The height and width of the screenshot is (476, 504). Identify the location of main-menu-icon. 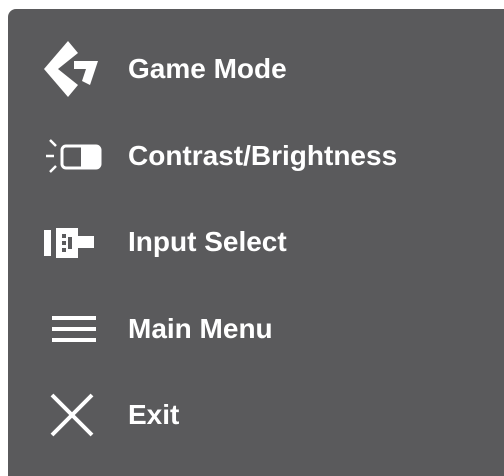
(72, 329).